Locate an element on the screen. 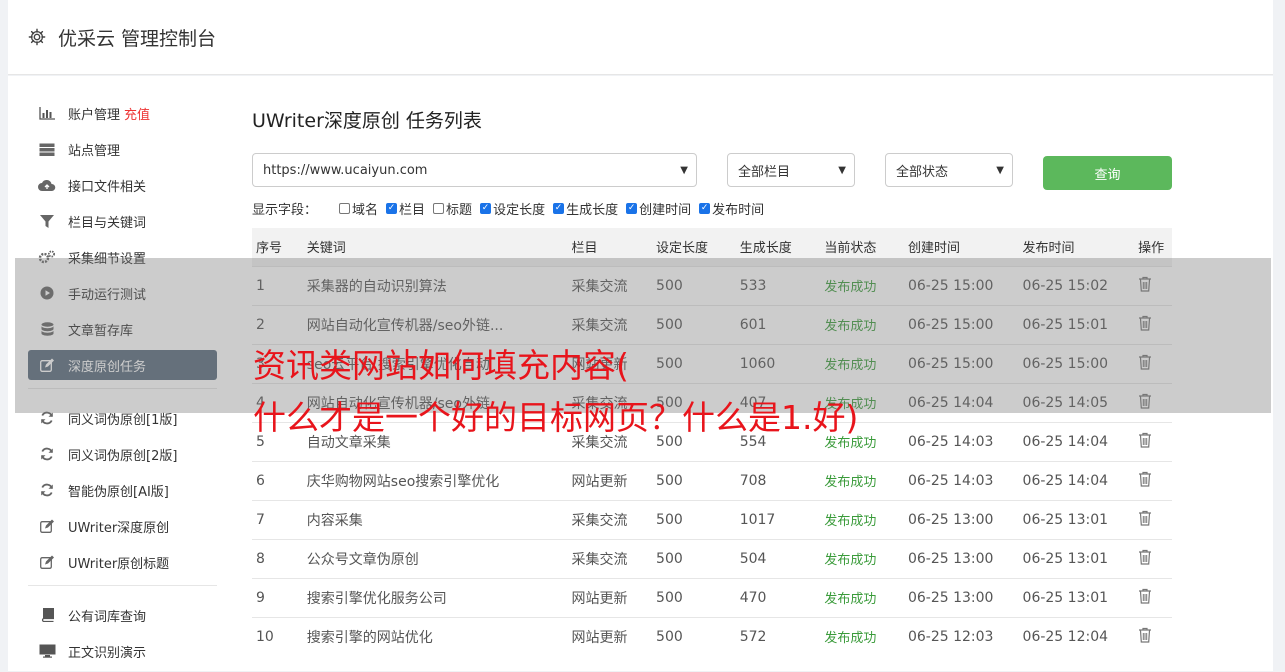  field-checkbox-published: ✓ 发布时间 is located at coordinates (731, 208).